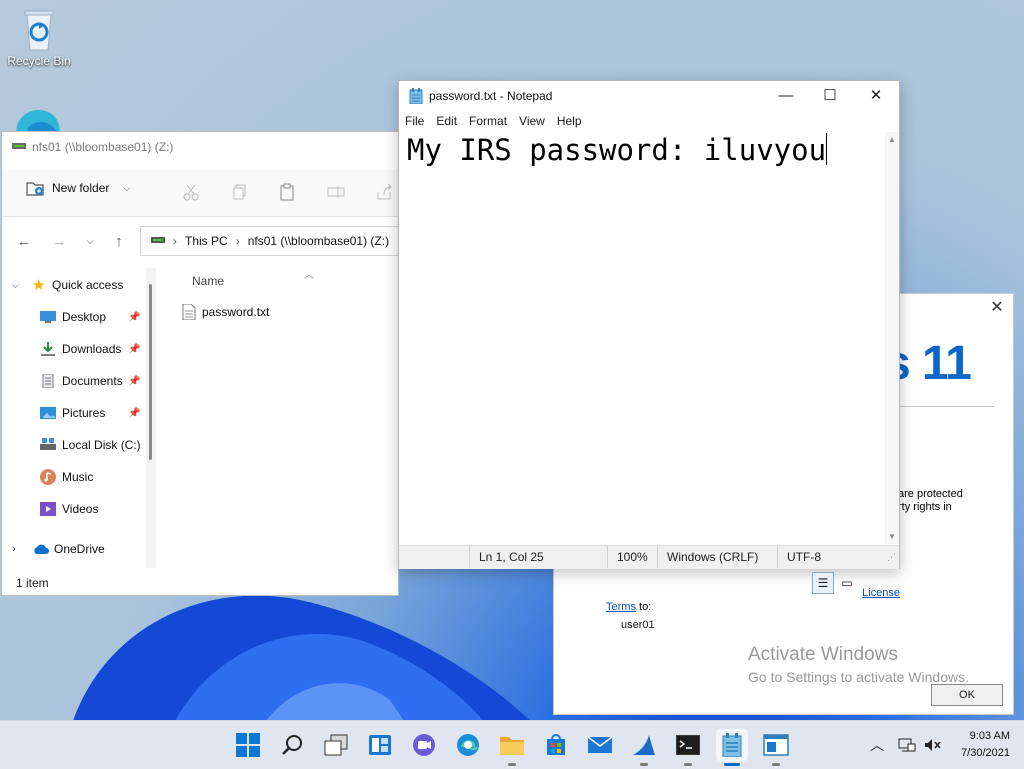  I want to click on about-close-button: ✕, so click(997, 308).